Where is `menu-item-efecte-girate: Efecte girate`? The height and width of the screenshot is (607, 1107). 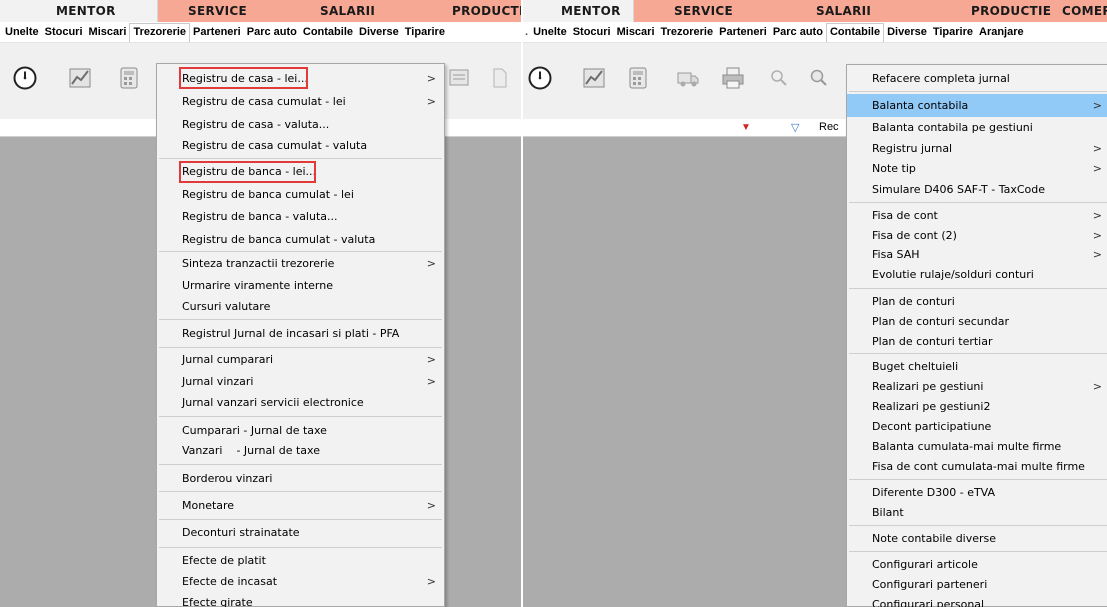
menu-item-efecte-girate: Efecte girate is located at coordinates (300, 599).